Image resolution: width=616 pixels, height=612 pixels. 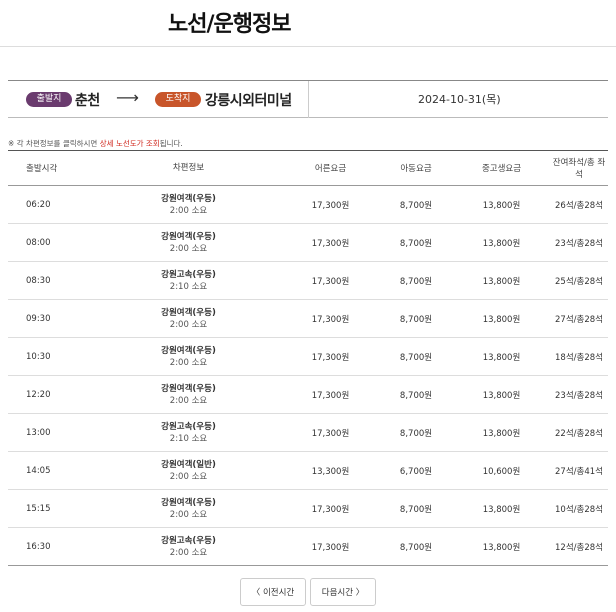 What do you see at coordinates (51, 204) in the screenshot?
I see `departure-time: 06:20` at bounding box center [51, 204].